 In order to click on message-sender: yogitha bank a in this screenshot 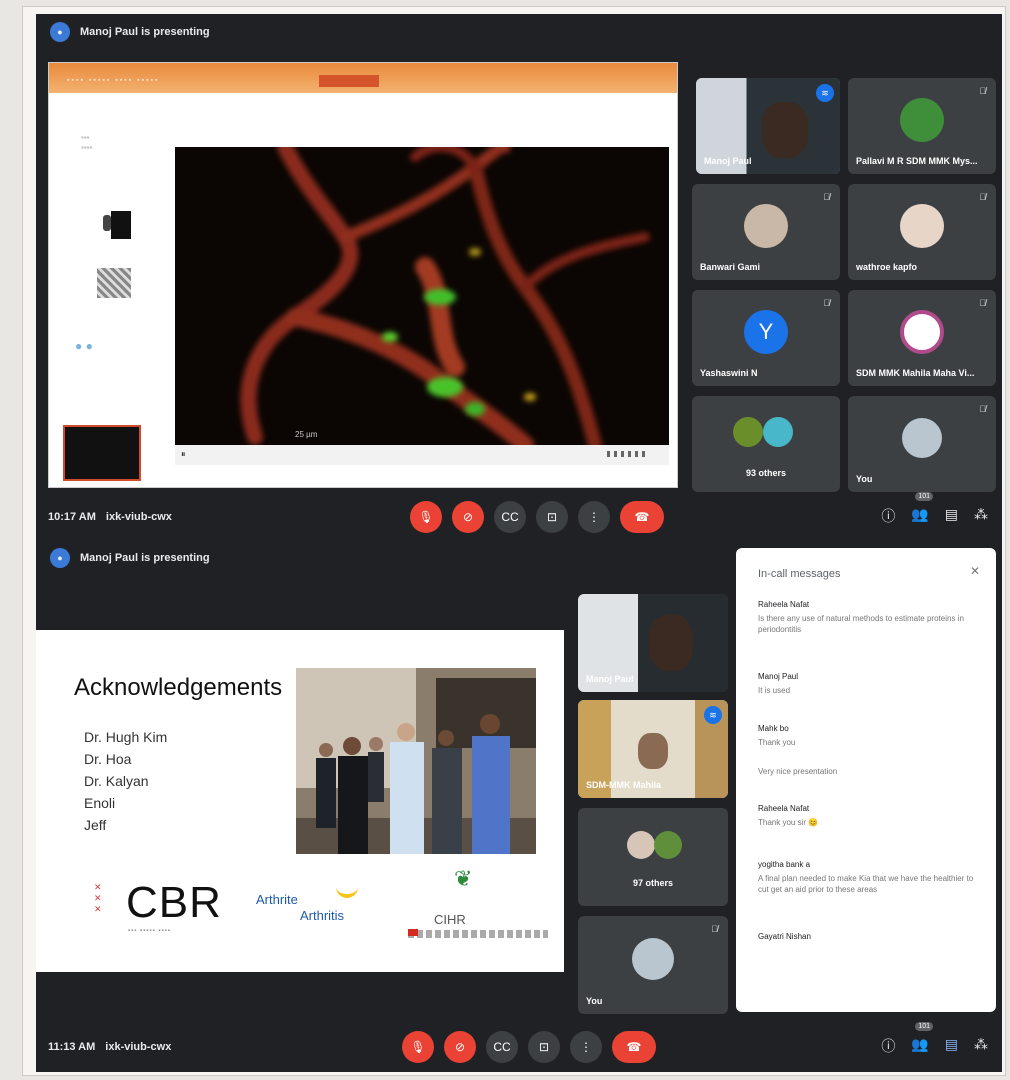, I will do `click(784, 864)`.